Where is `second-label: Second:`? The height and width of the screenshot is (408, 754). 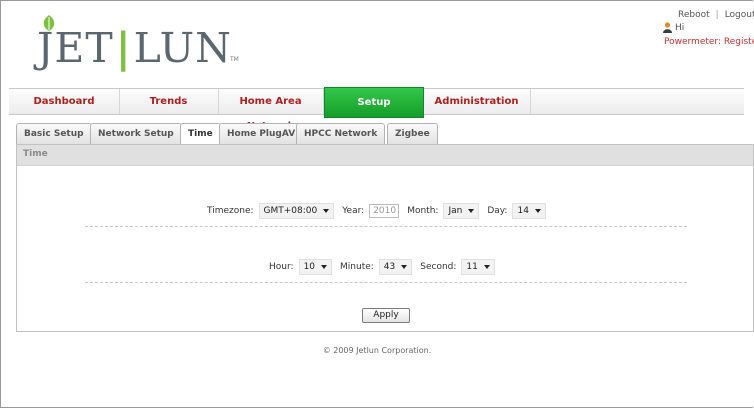
second-label: Second: is located at coordinates (438, 267).